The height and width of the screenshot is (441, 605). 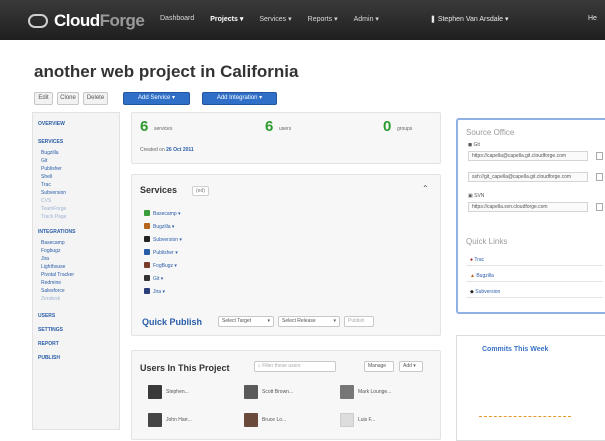 What do you see at coordinates (162, 213) in the screenshot?
I see `service-basecamp: Basecamp ▾` at bounding box center [162, 213].